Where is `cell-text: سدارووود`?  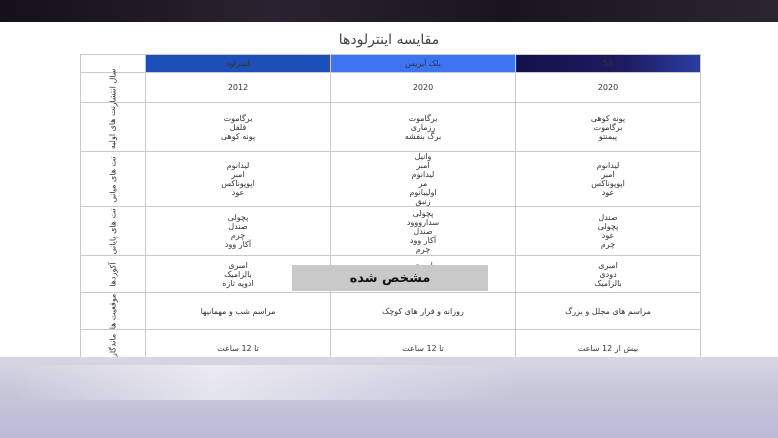
cell-text: سدارووود is located at coordinates (423, 222).